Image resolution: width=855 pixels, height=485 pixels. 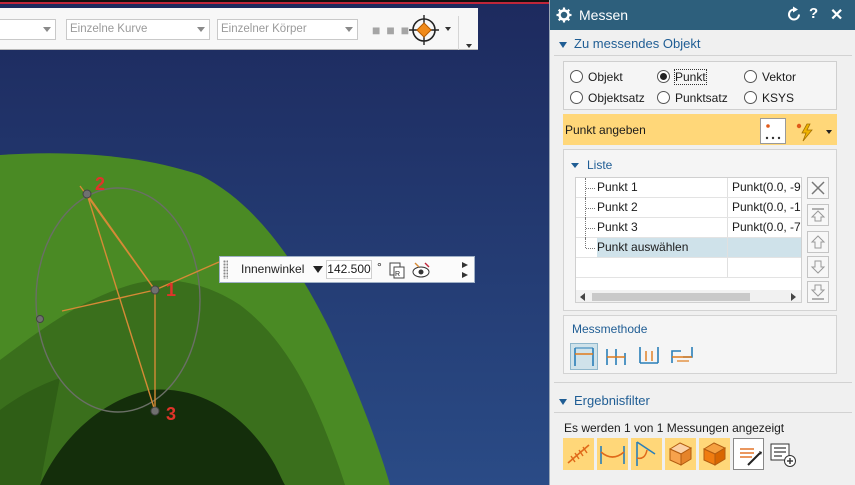 I want to click on radio-label: Vektor, so click(x=779, y=77).